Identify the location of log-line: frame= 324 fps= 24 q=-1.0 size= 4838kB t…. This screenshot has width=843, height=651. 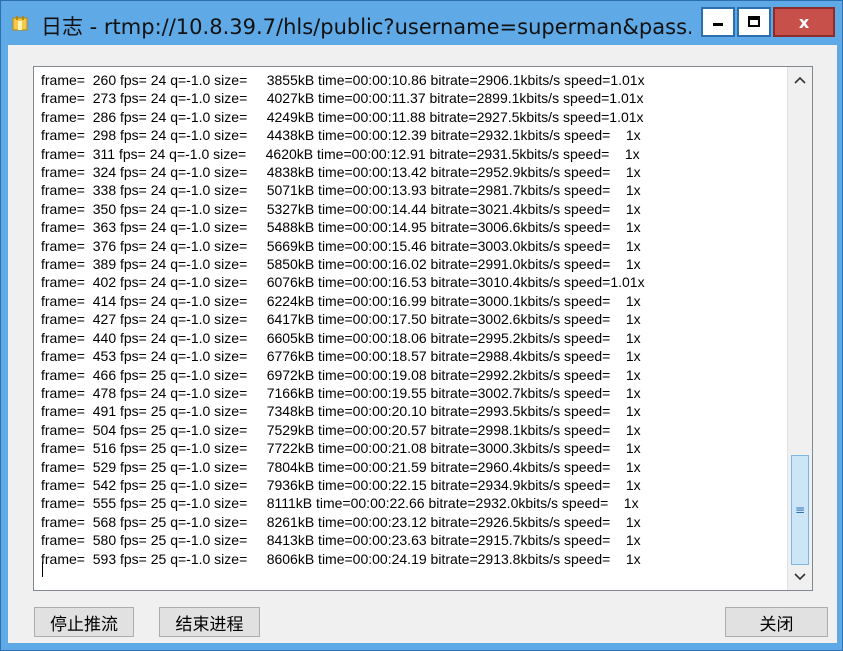
(341, 172).